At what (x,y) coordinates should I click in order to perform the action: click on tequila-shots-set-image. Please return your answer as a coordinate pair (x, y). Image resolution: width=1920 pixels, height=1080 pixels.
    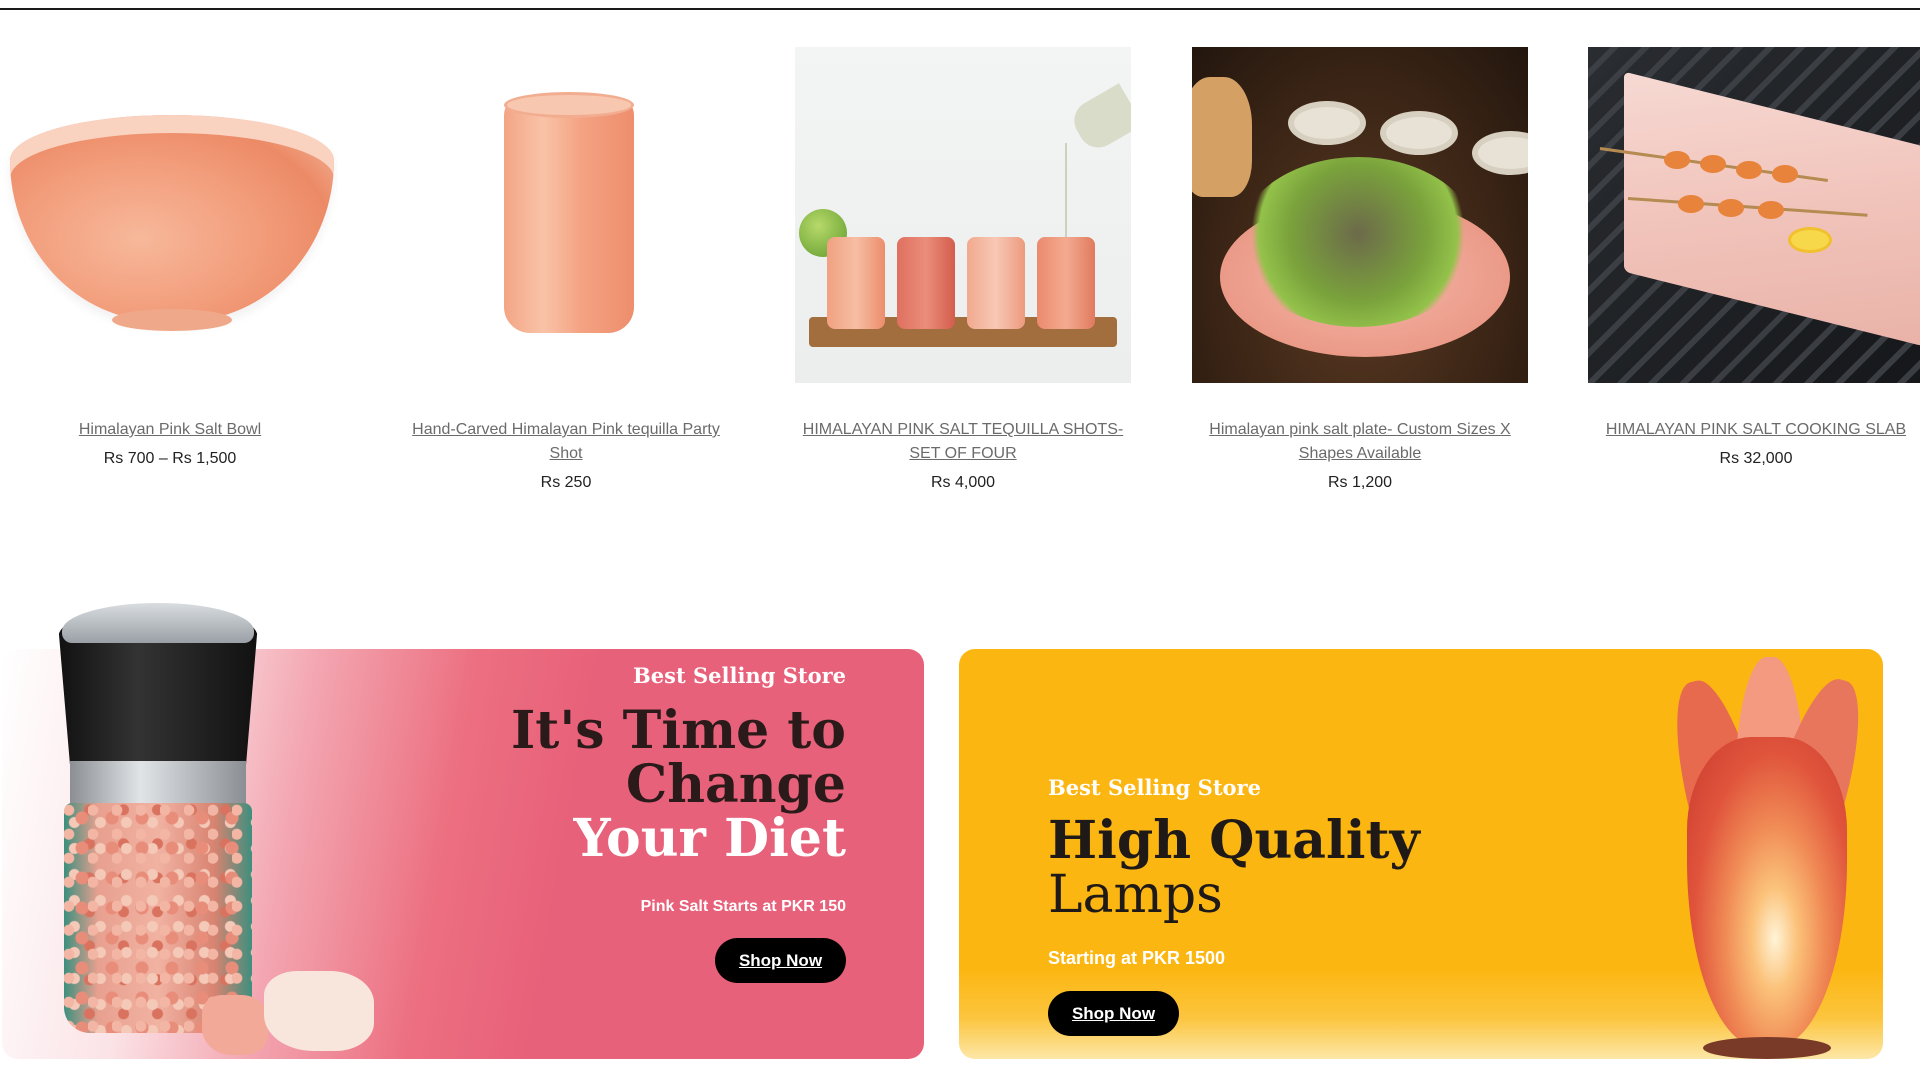
    Looking at the image, I should click on (963, 215).